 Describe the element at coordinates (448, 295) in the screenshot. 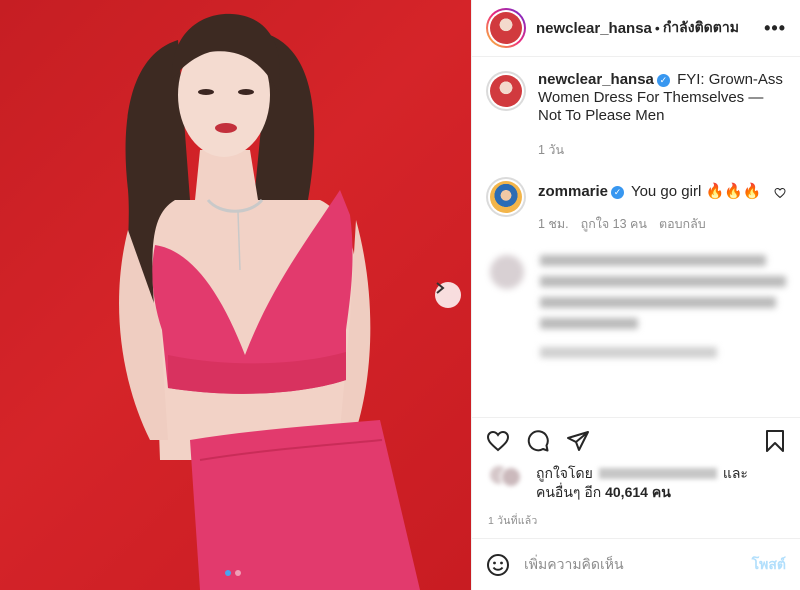

I see `carousel-next-button` at that location.